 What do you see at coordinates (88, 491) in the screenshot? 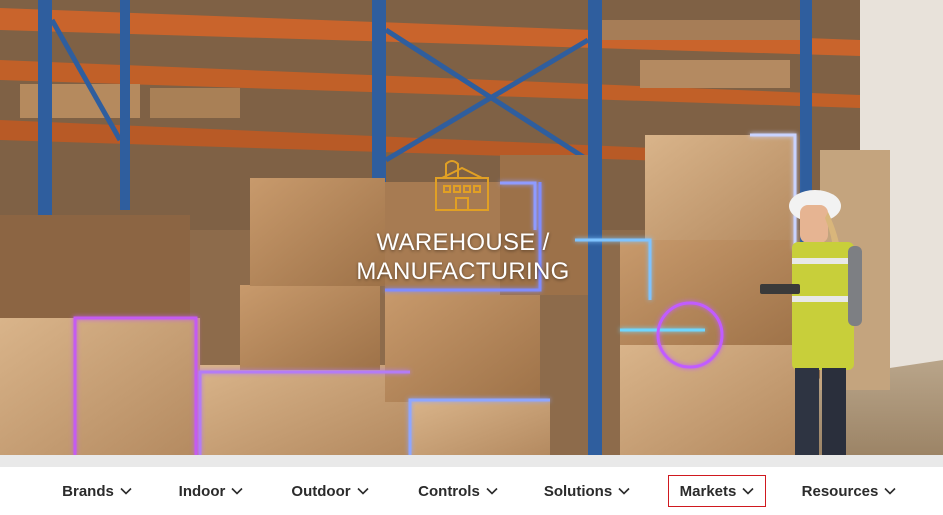
I see `nav-item-label: Brands` at bounding box center [88, 491].